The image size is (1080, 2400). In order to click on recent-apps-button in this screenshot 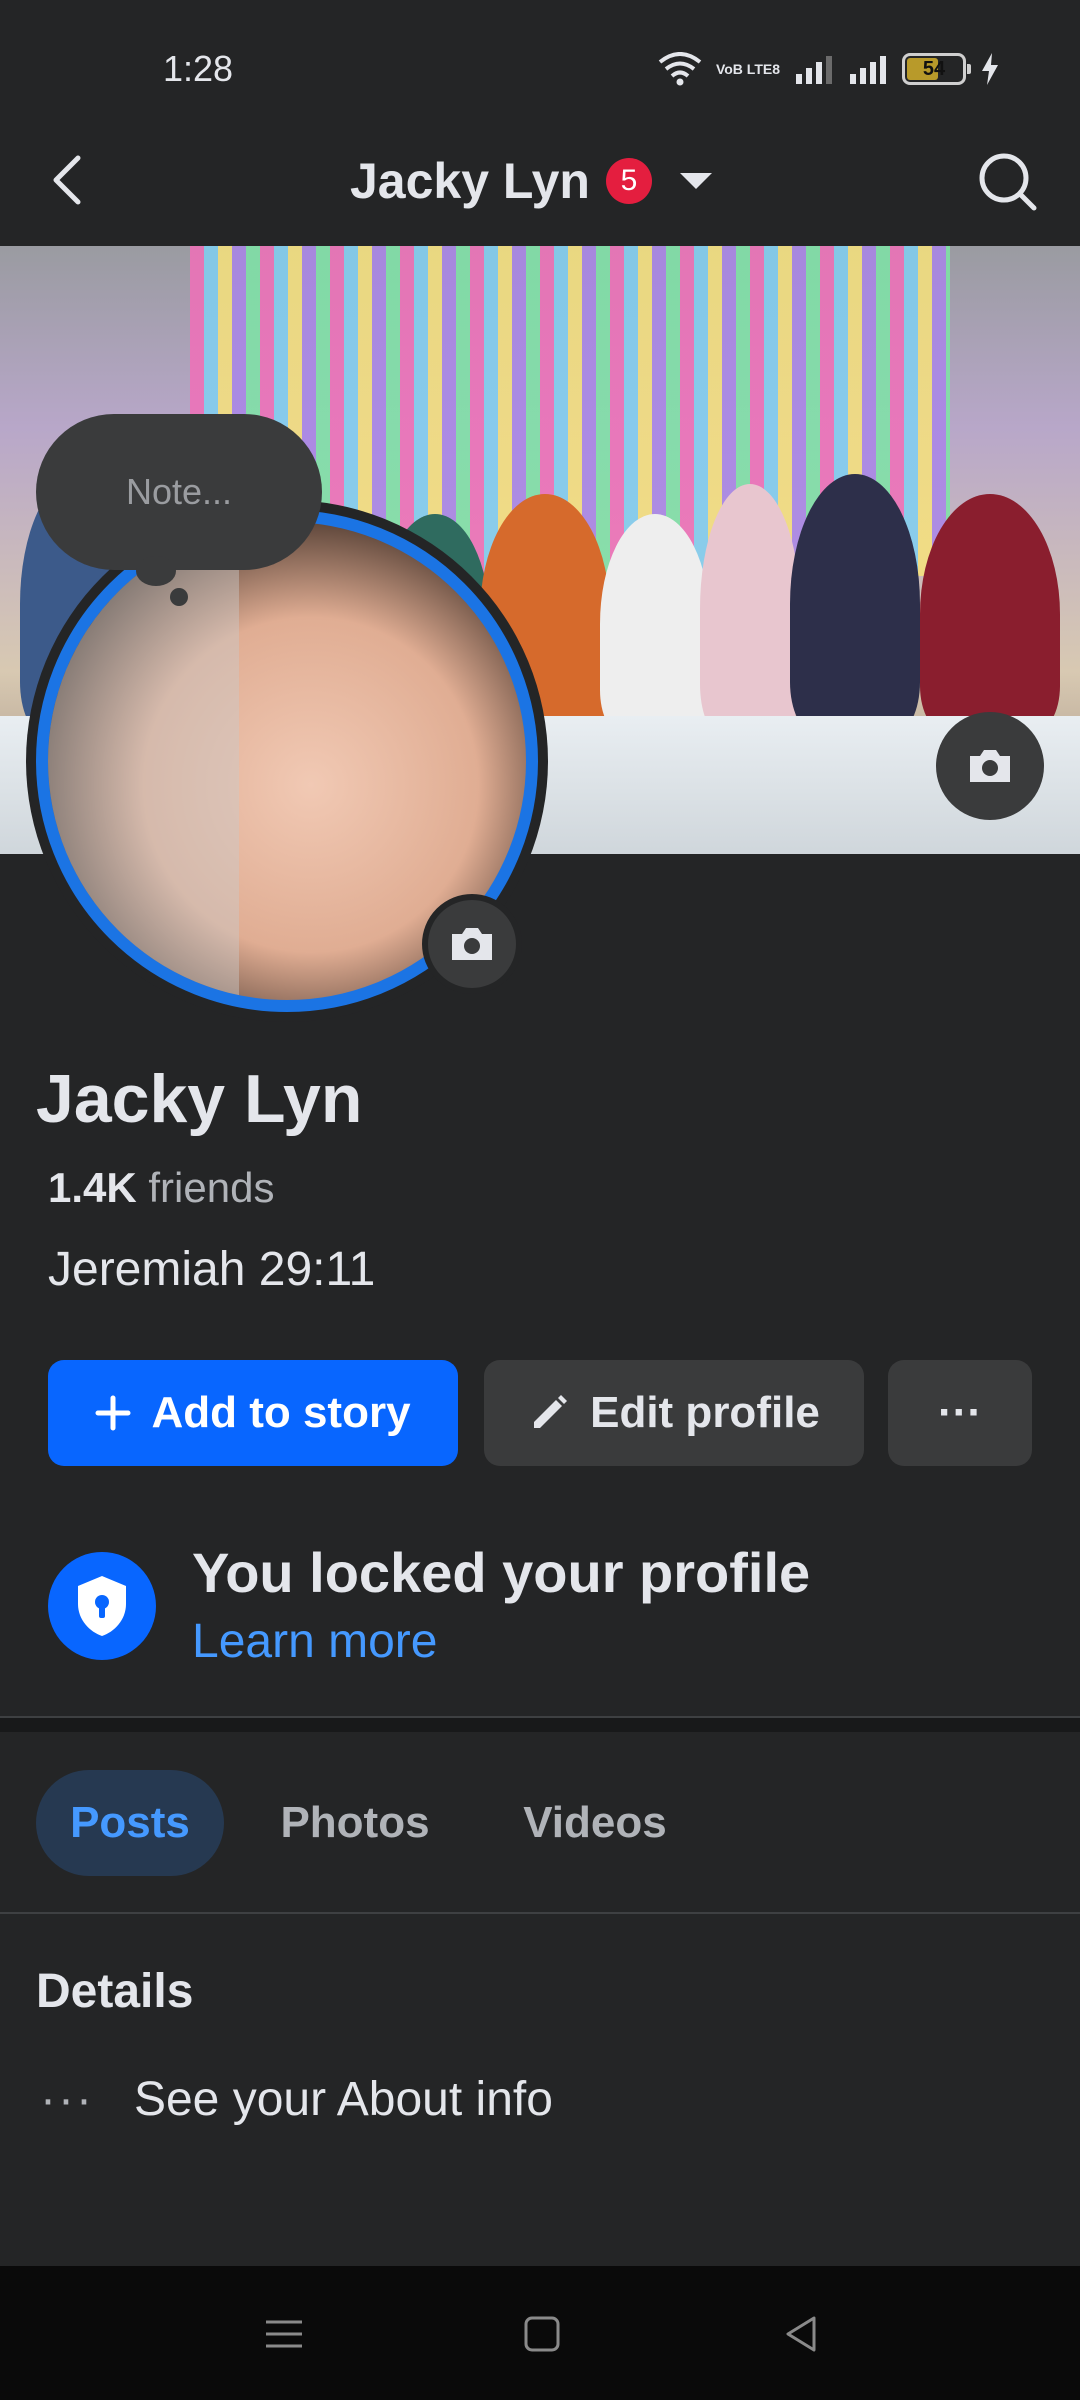, I will do `click(284, 2334)`.